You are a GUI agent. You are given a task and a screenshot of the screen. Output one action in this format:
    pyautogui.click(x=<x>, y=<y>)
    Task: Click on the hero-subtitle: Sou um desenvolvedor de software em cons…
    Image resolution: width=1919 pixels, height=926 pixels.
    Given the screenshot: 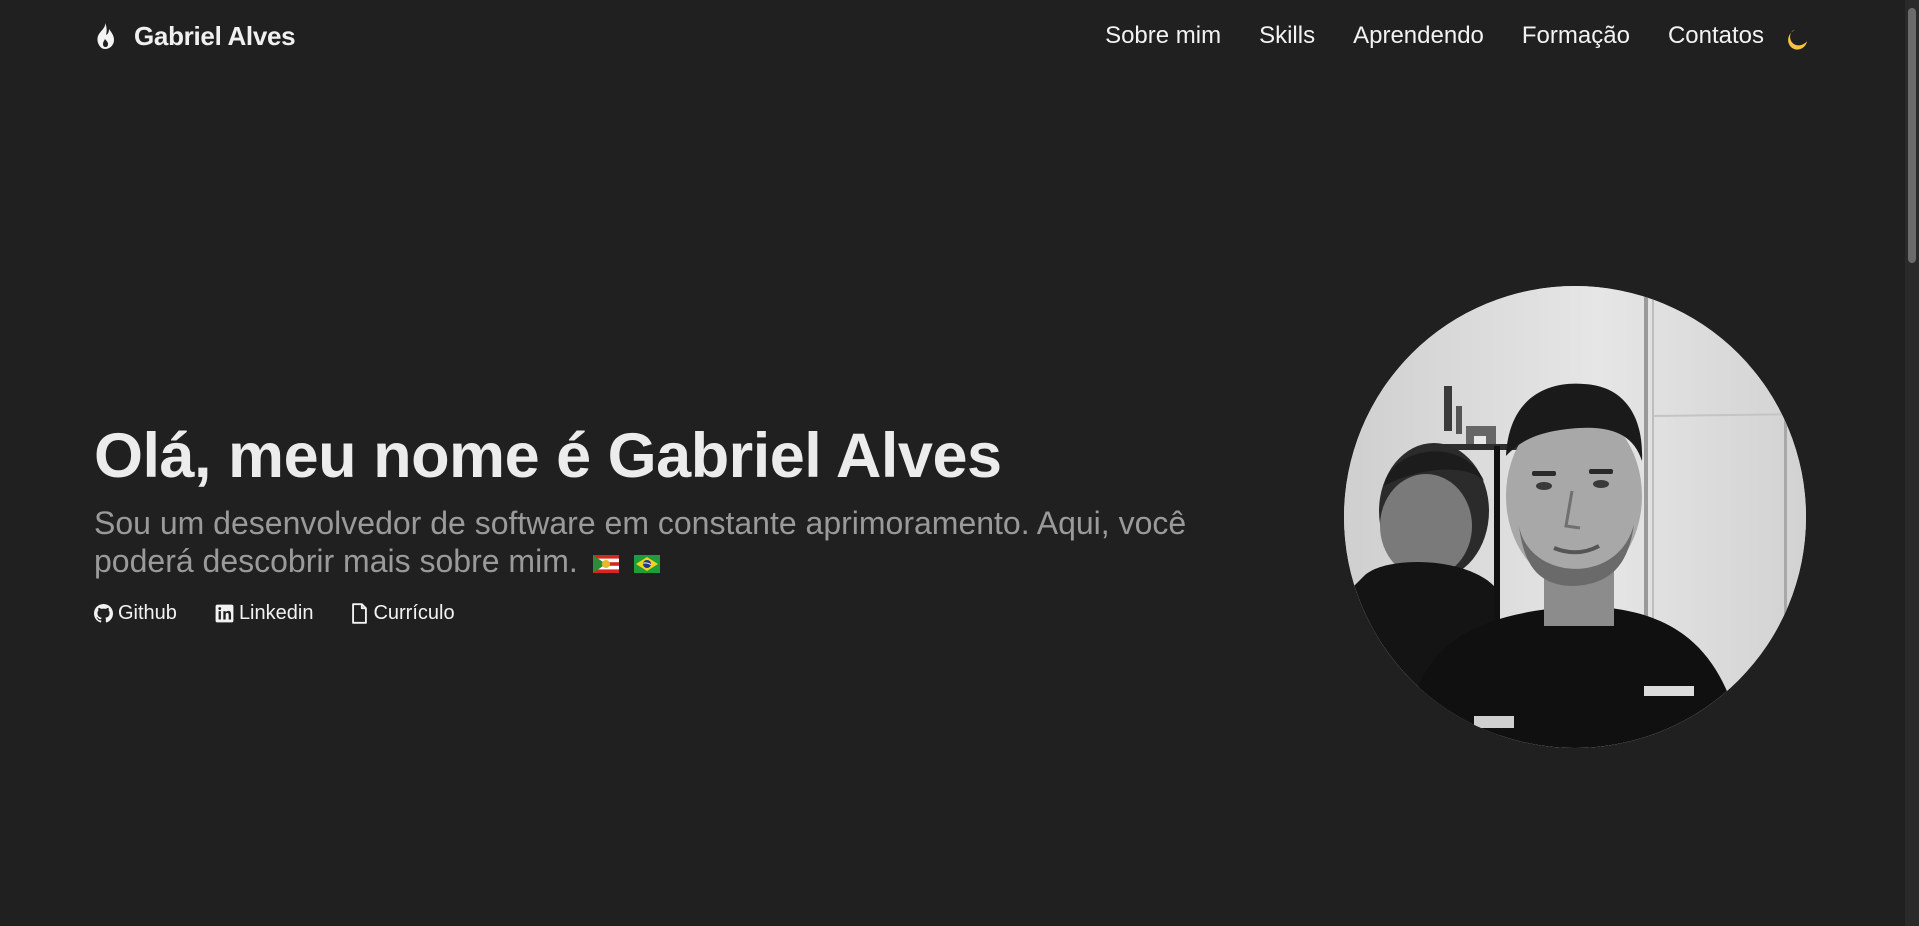 What is the action you would take?
    pyautogui.click(x=694, y=542)
    